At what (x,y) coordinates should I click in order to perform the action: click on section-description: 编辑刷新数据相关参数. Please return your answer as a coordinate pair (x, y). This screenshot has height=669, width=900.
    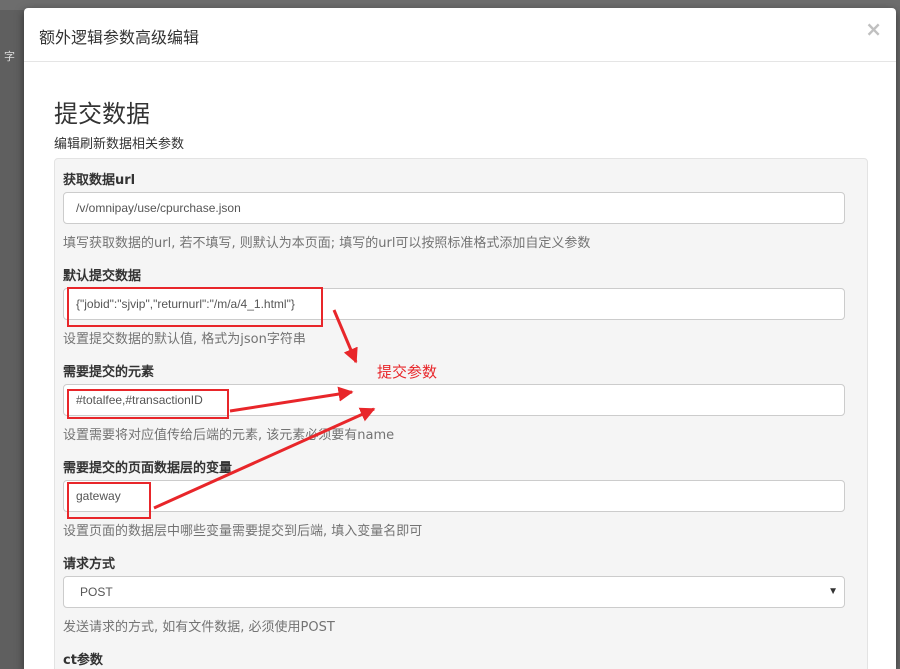
    Looking at the image, I should click on (119, 144).